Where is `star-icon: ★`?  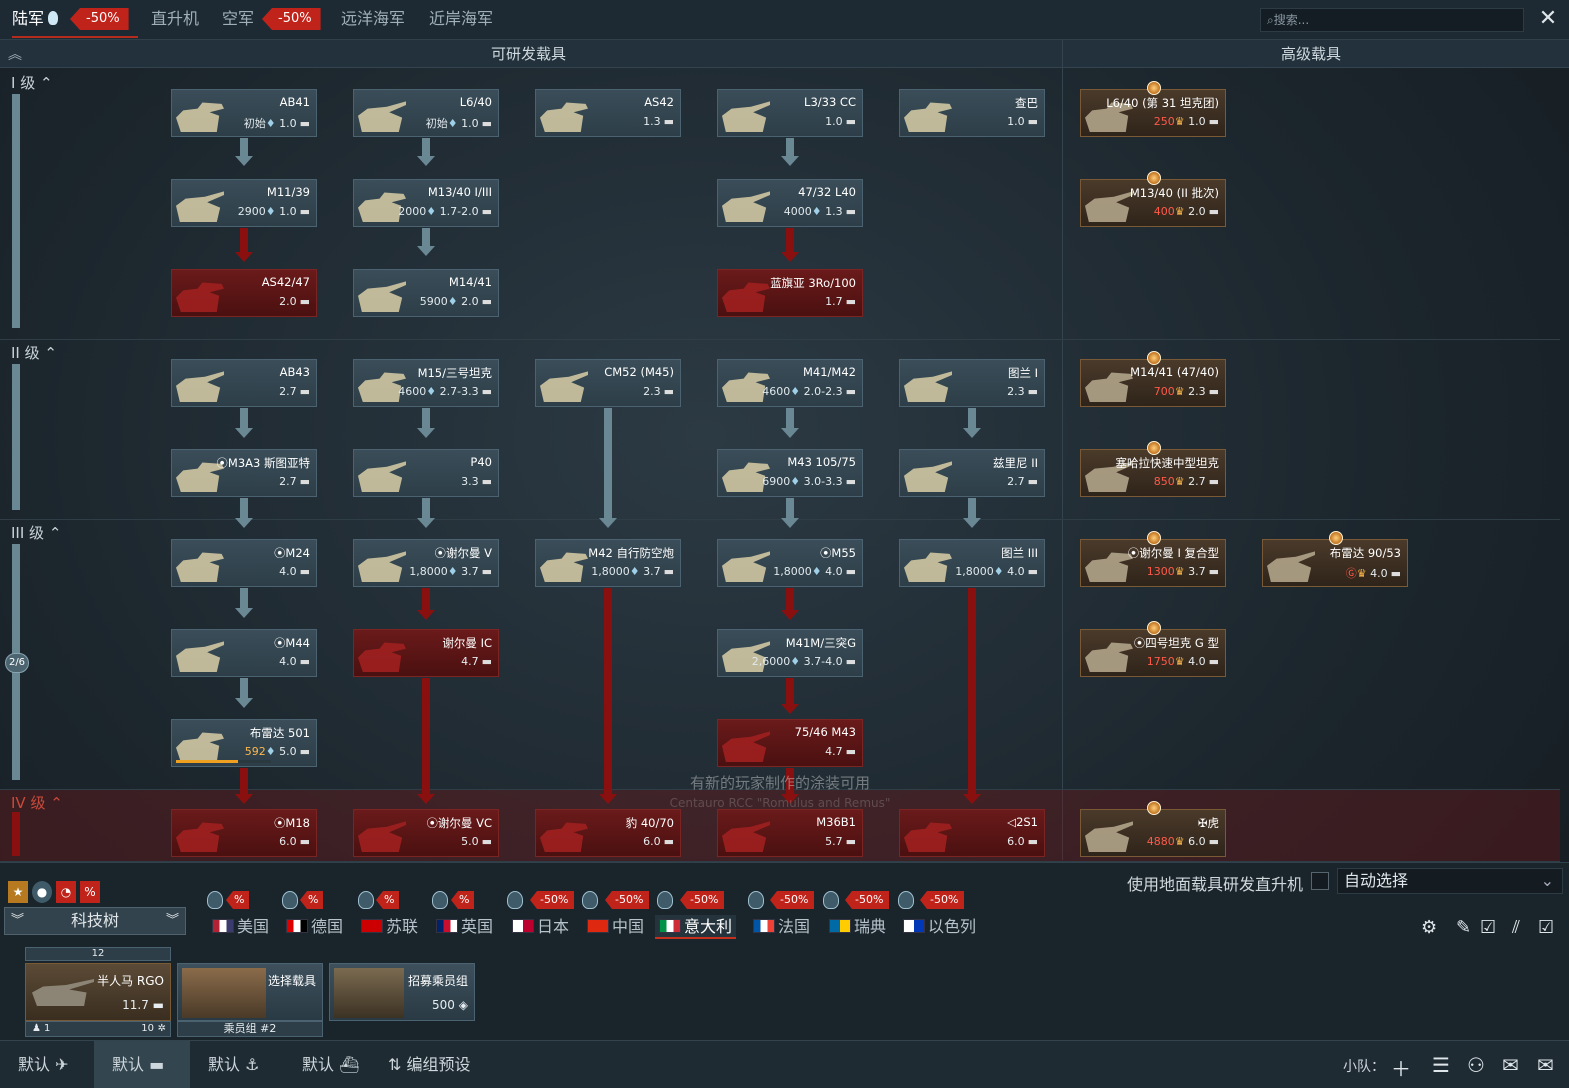
star-icon: ★ is located at coordinates (18, 892).